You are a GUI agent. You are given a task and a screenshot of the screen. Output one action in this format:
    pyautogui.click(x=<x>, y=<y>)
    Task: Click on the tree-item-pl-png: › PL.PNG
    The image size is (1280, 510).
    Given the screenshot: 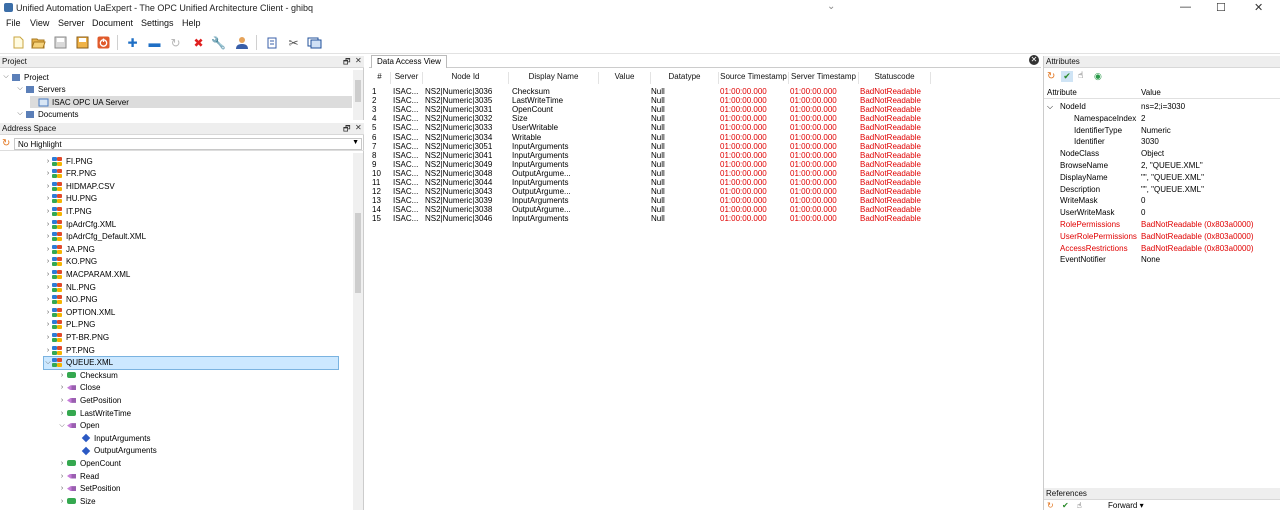 What is the action you would take?
    pyautogui.click(x=69, y=325)
    